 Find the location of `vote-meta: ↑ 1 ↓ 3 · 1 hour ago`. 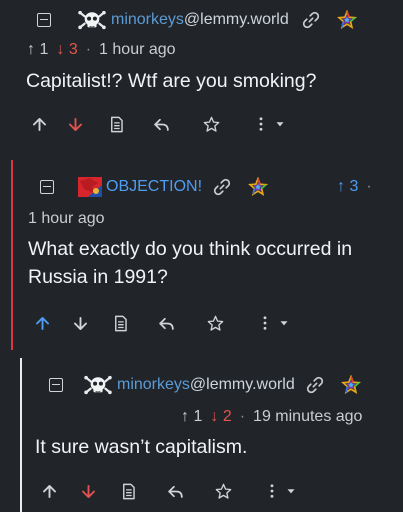

vote-meta: ↑ 1 ↓ 3 · 1 hour ago is located at coordinates (101, 50).